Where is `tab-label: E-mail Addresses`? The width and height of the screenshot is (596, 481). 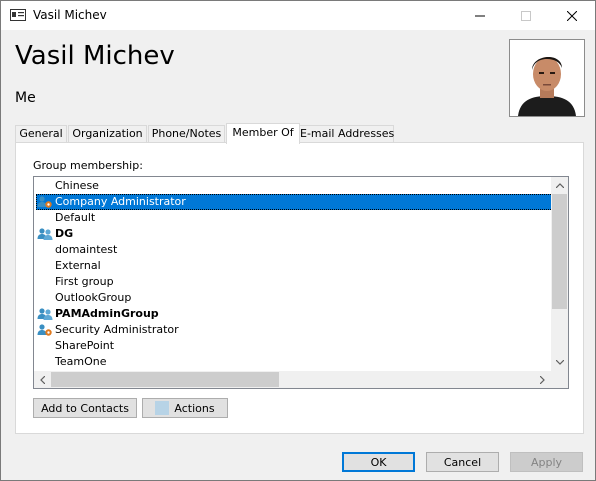 tab-label: E-mail Addresses is located at coordinates (347, 133).